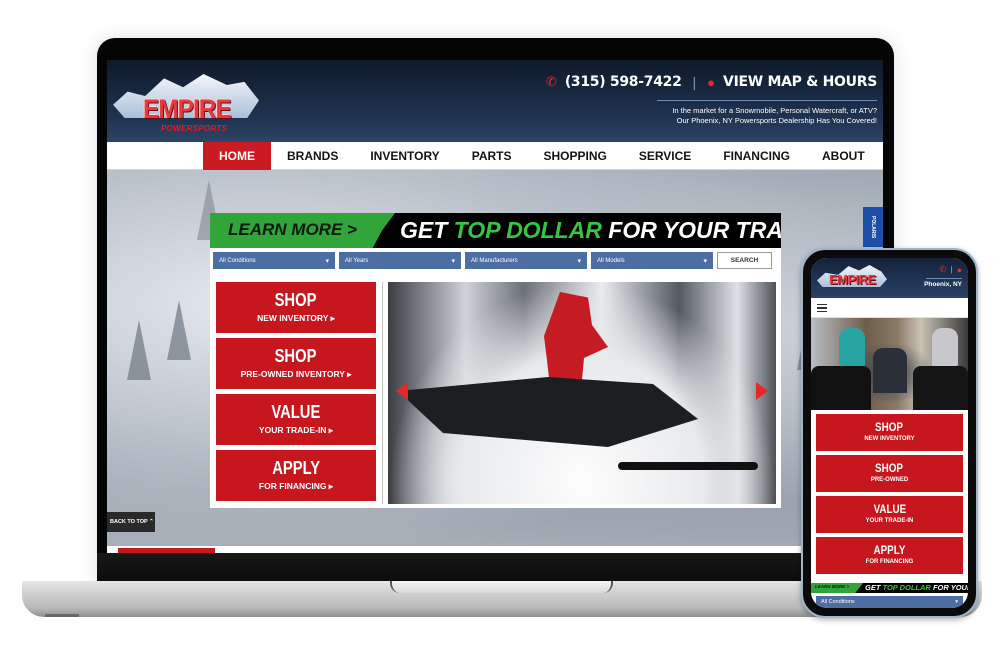 This screenshot has height=664, width=1000. I want to click on conditions-value: All Conditions, so click(237, 260).